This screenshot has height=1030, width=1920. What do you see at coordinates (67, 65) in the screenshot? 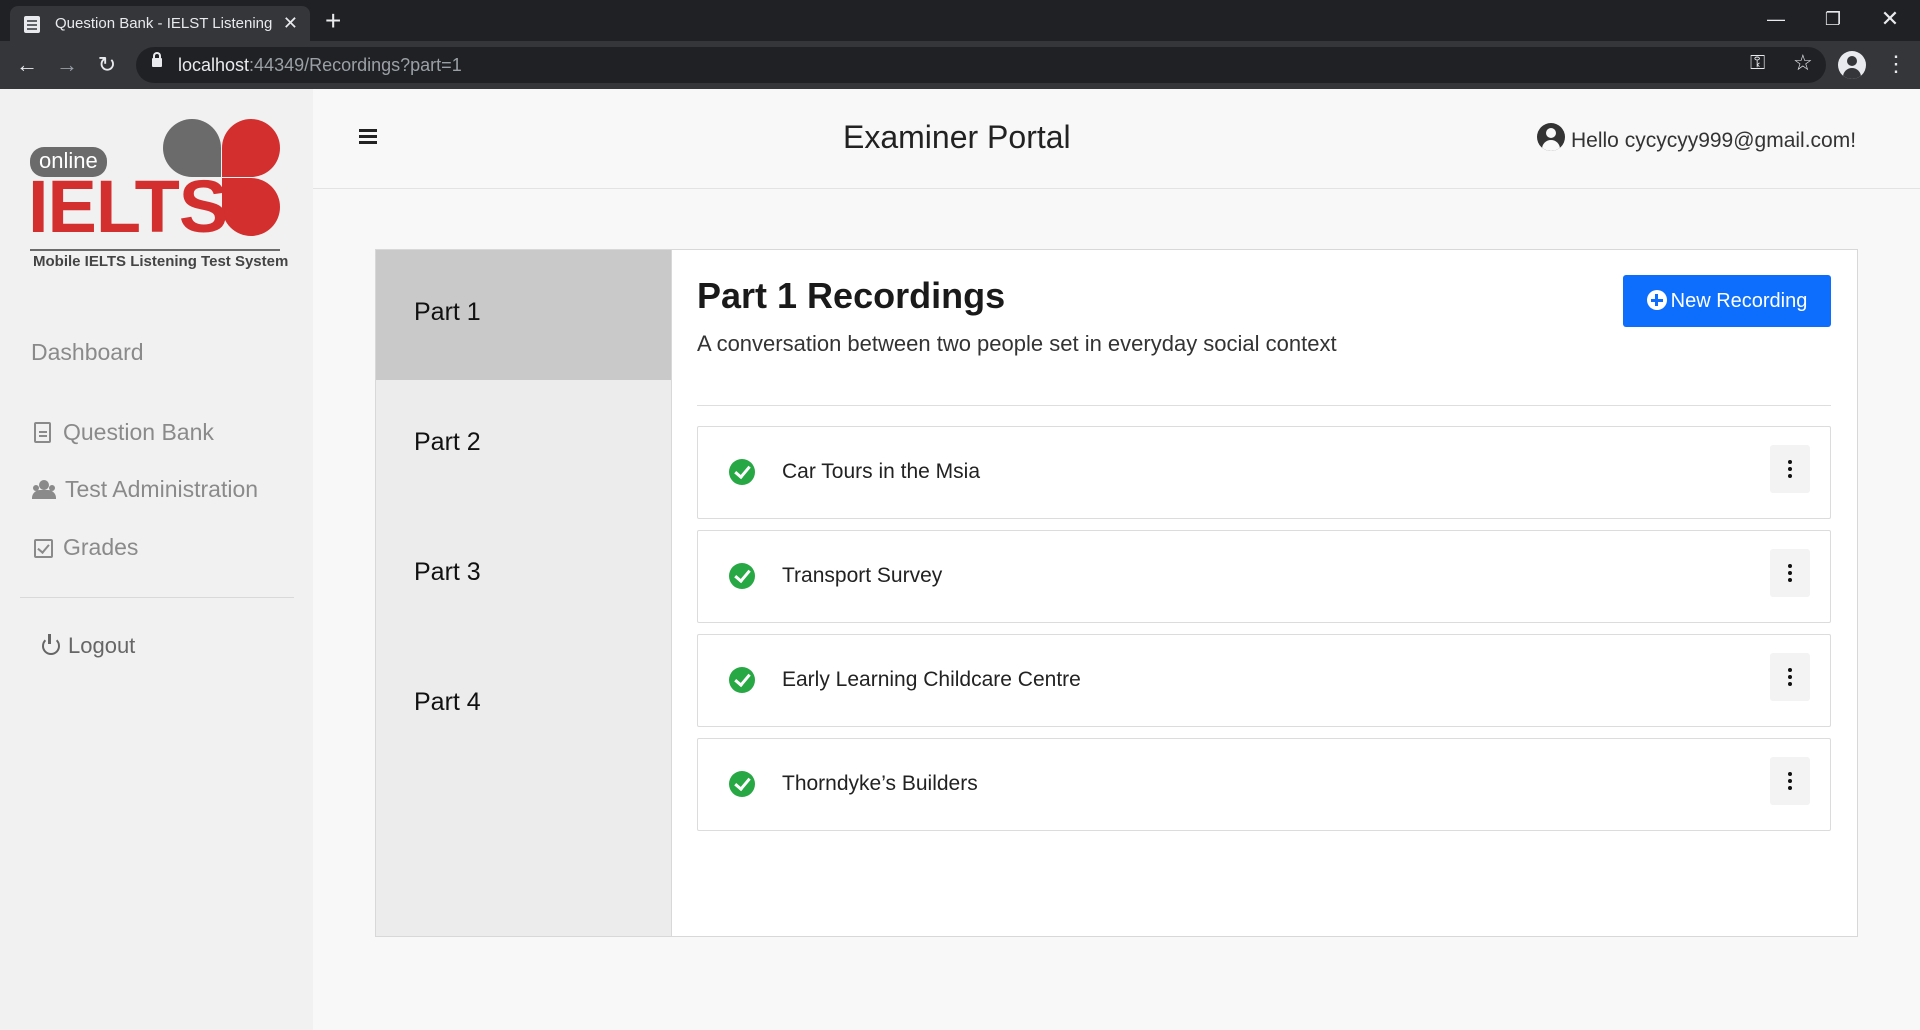
I see `forward-arrow-icon: →` at bounding box center [67, 65].